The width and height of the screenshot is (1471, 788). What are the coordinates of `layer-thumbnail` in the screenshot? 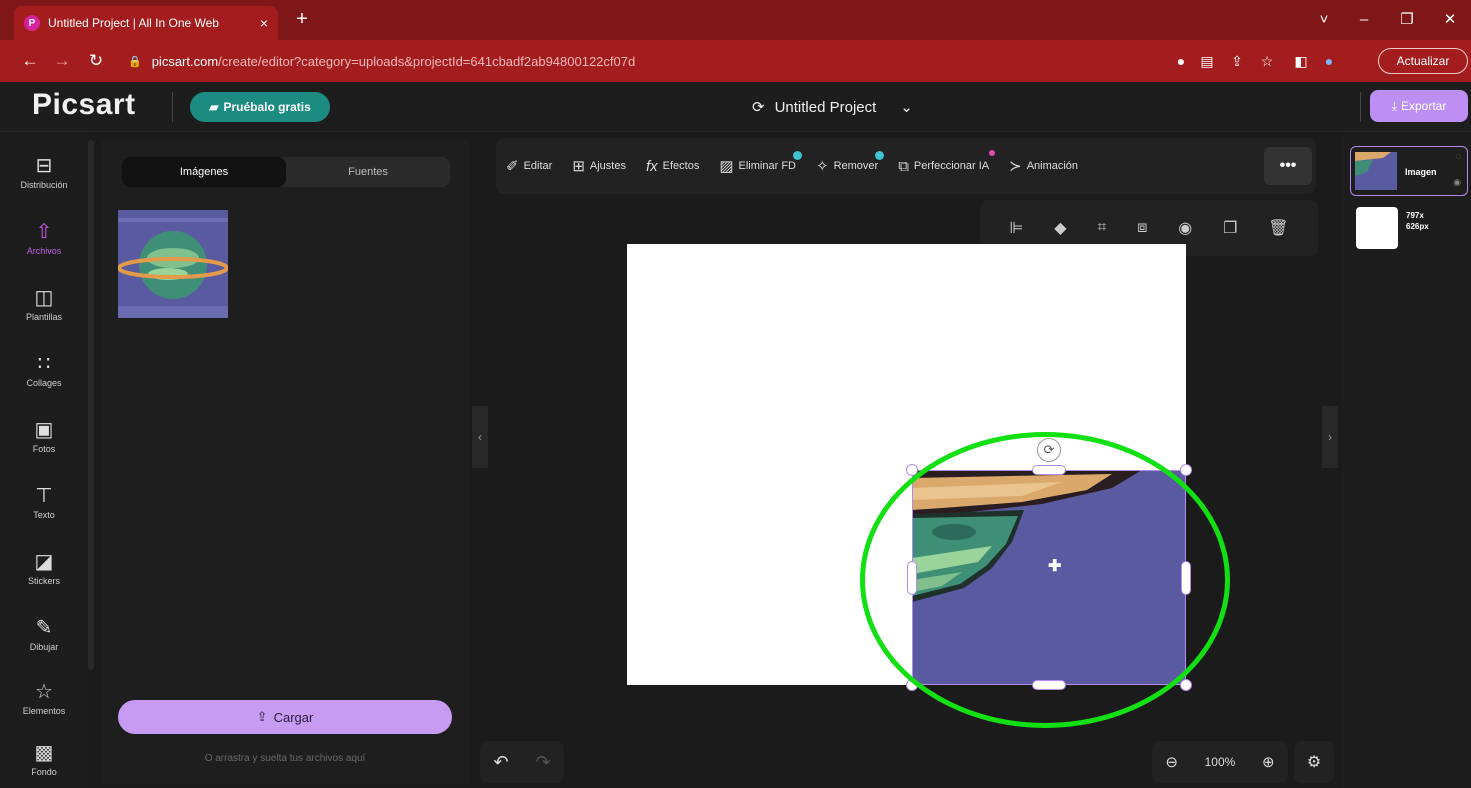 It's located at (1376, 171).